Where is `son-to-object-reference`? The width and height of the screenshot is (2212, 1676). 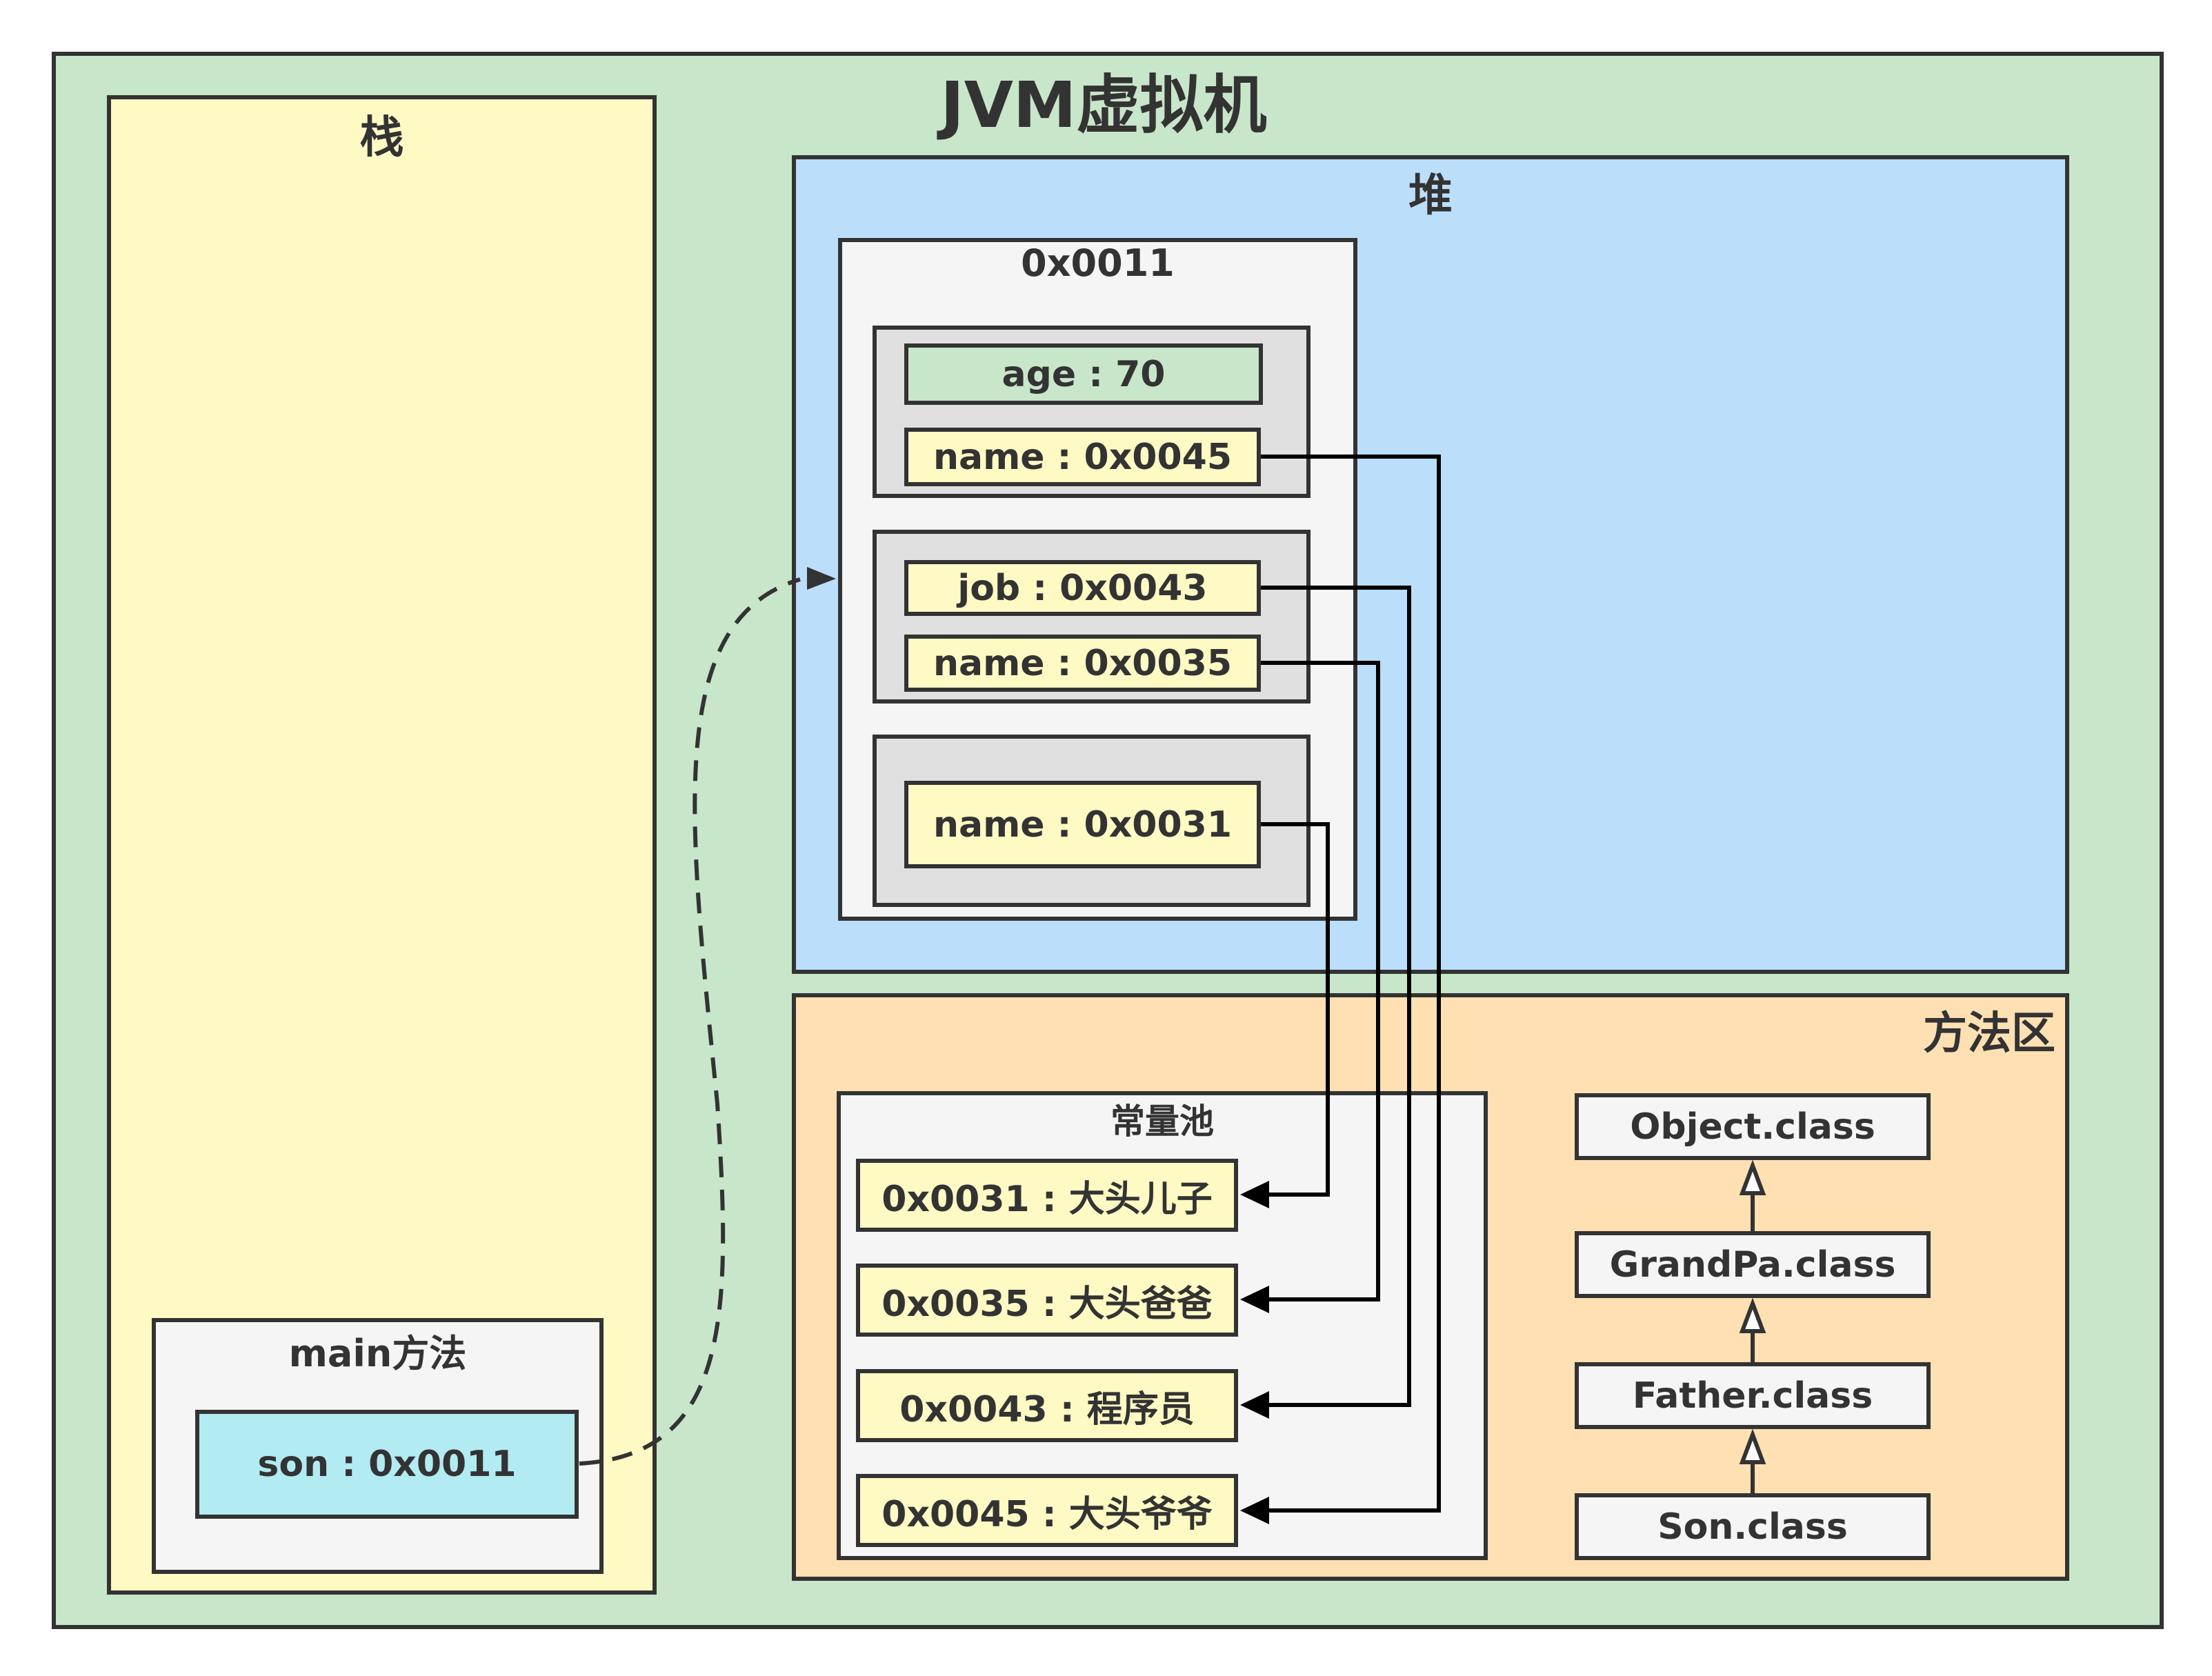
son-to-object-reference is located at coordinates (690, 1021).